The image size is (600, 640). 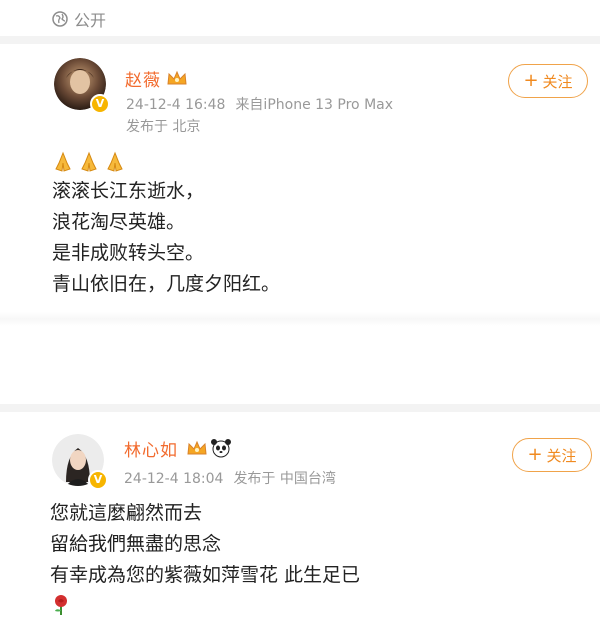 I want to click on author-name: 赵薇, so click(x=143, y=78).